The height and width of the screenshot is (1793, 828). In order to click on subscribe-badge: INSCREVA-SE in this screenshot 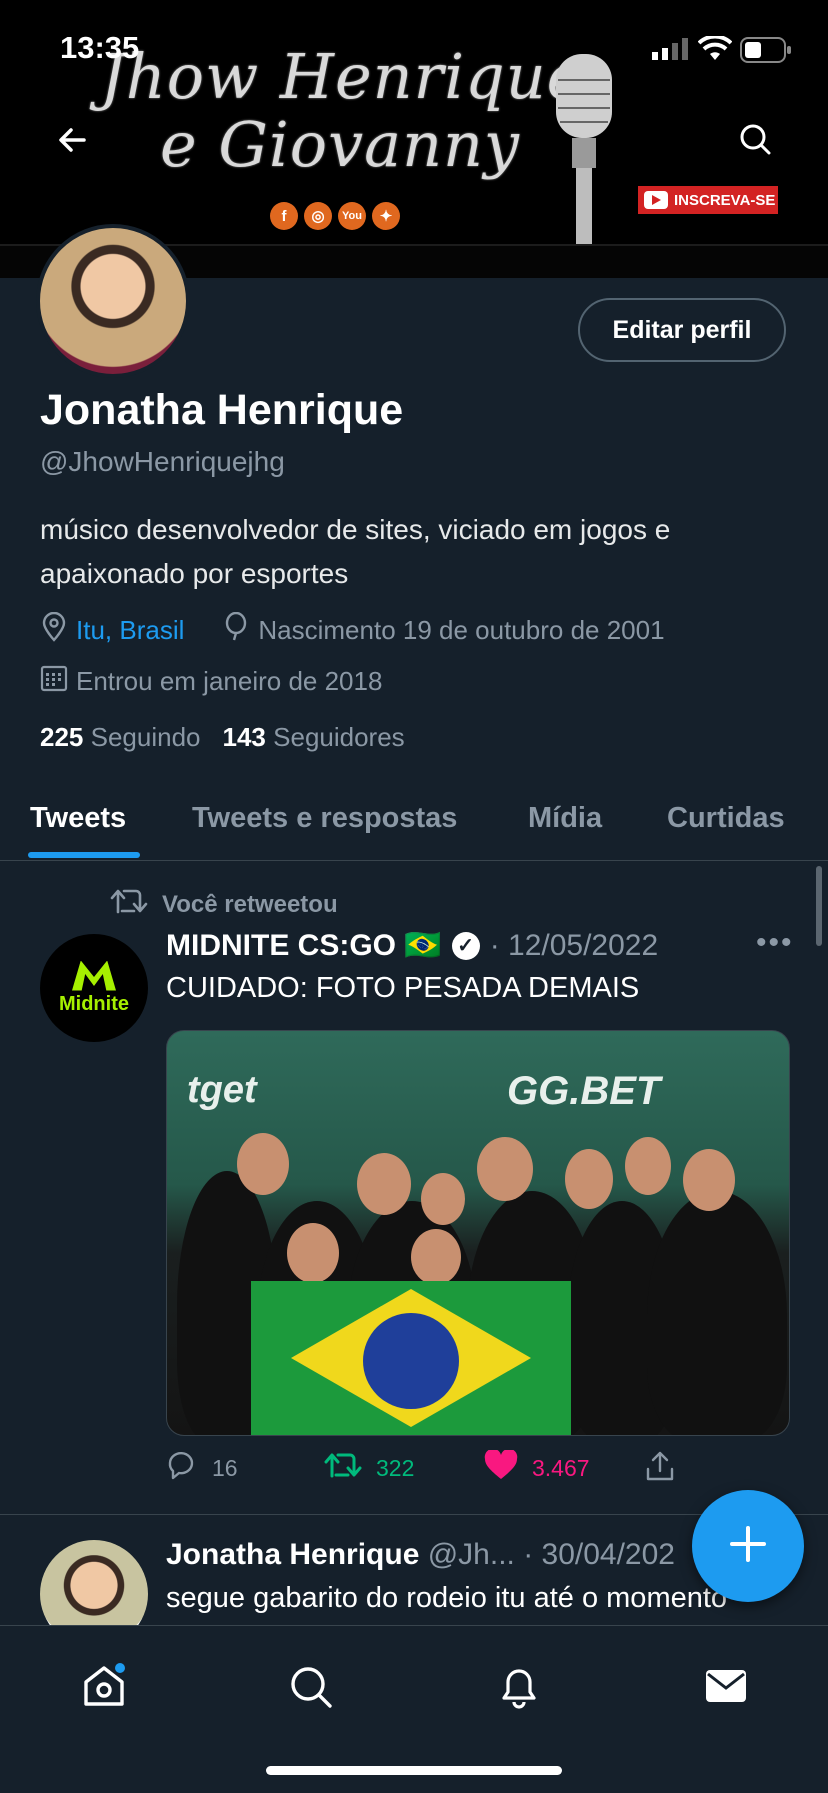, I will do `click(708, 200)`.